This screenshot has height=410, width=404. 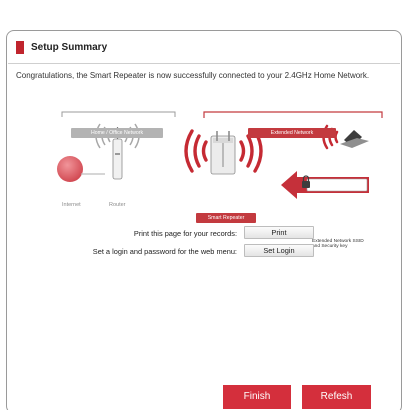 I want to click on panel-header: Setup Summary, so click(x=61, y=47).